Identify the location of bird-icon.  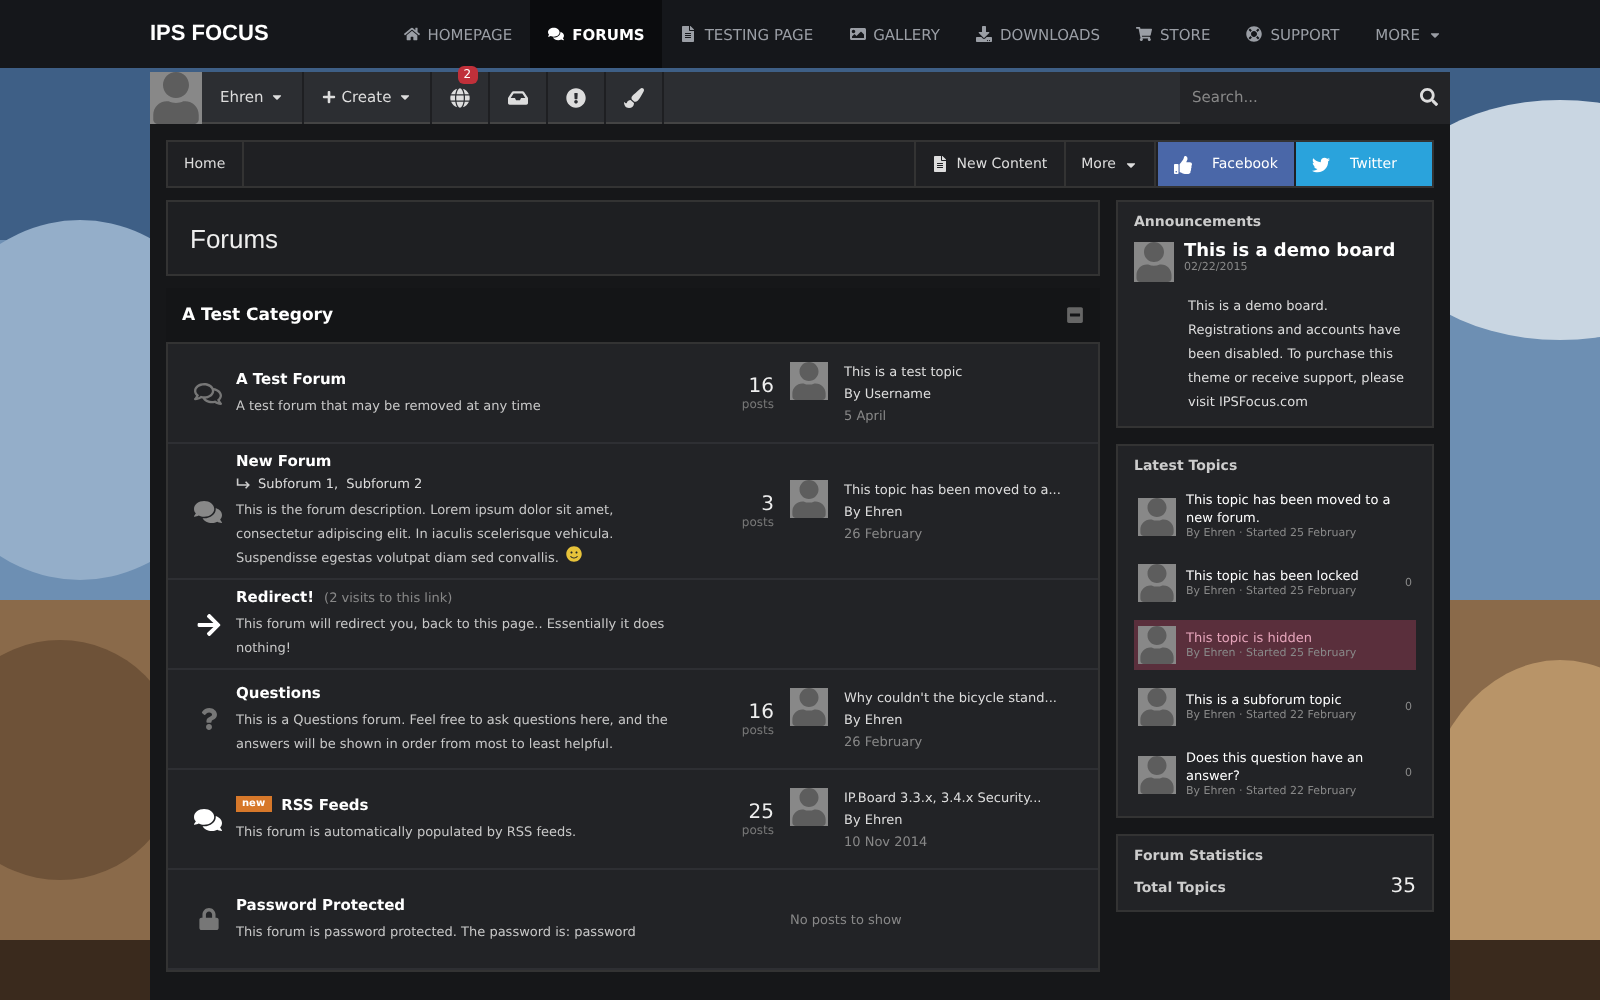
(1321, 164).